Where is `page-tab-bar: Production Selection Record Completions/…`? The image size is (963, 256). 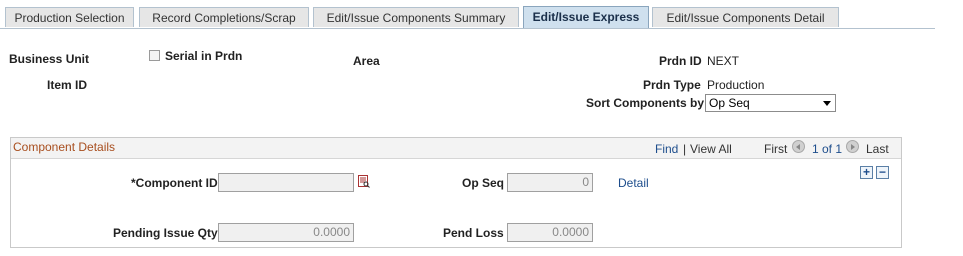
page-tab-bar: Production Selection Record Completions/… is located at coordinates (467, 17).